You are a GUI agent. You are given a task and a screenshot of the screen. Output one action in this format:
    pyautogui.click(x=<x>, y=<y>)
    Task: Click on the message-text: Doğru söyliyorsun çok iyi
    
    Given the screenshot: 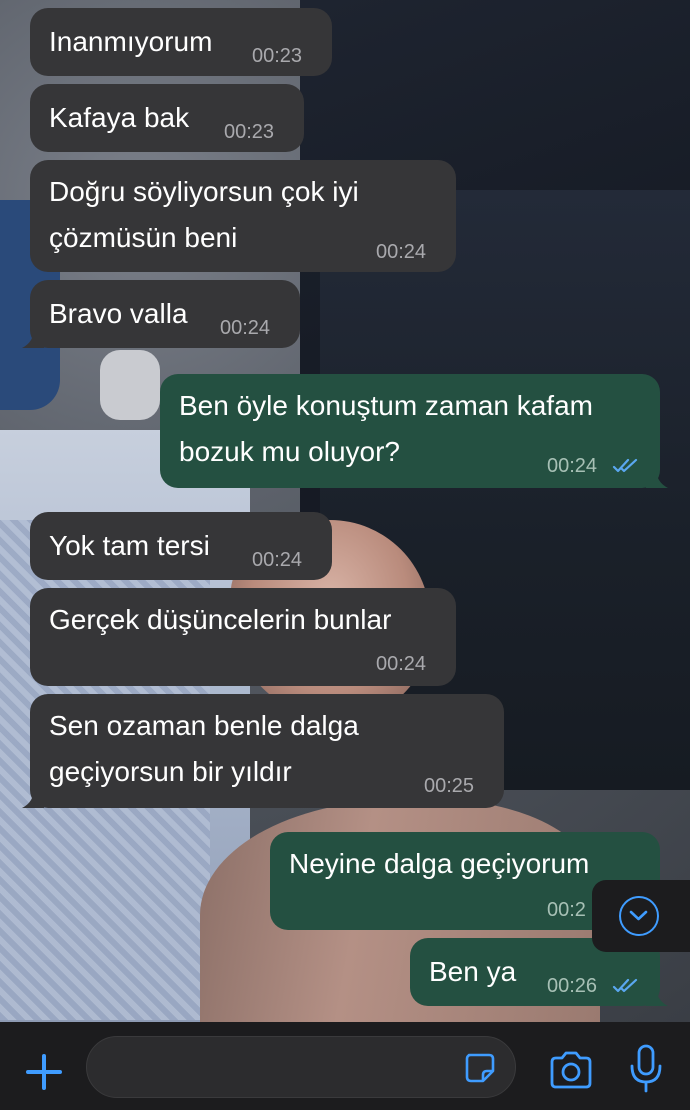 What is the action you would take?
    pyautogui.click(x=204, y=191)
    